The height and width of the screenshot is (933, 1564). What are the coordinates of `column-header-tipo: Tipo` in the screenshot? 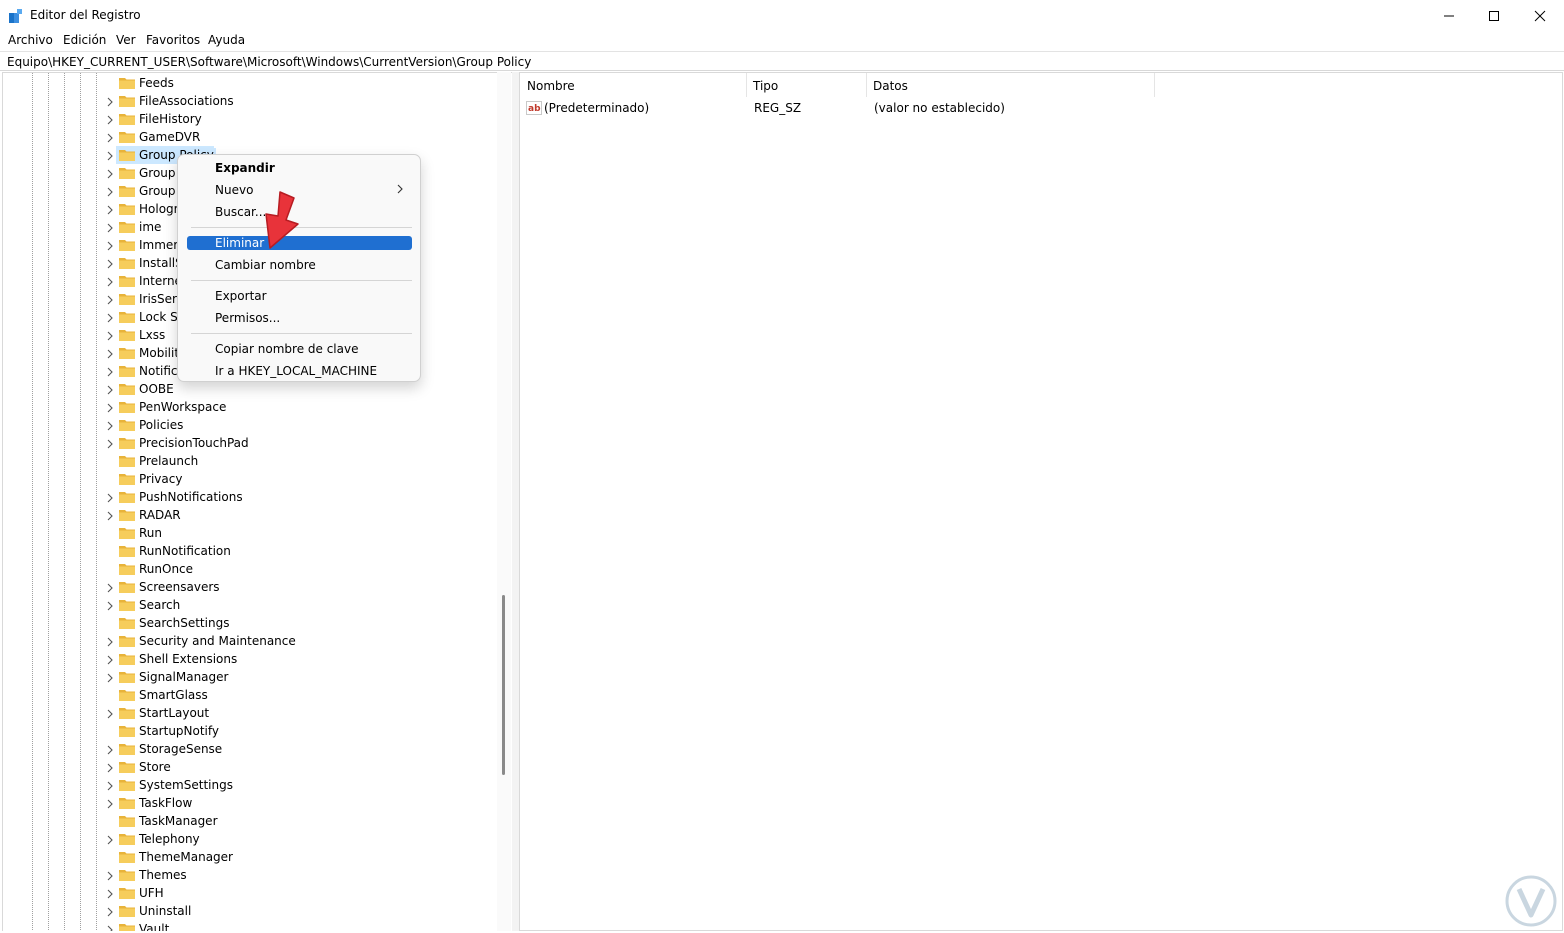 It's located at (807, 85).